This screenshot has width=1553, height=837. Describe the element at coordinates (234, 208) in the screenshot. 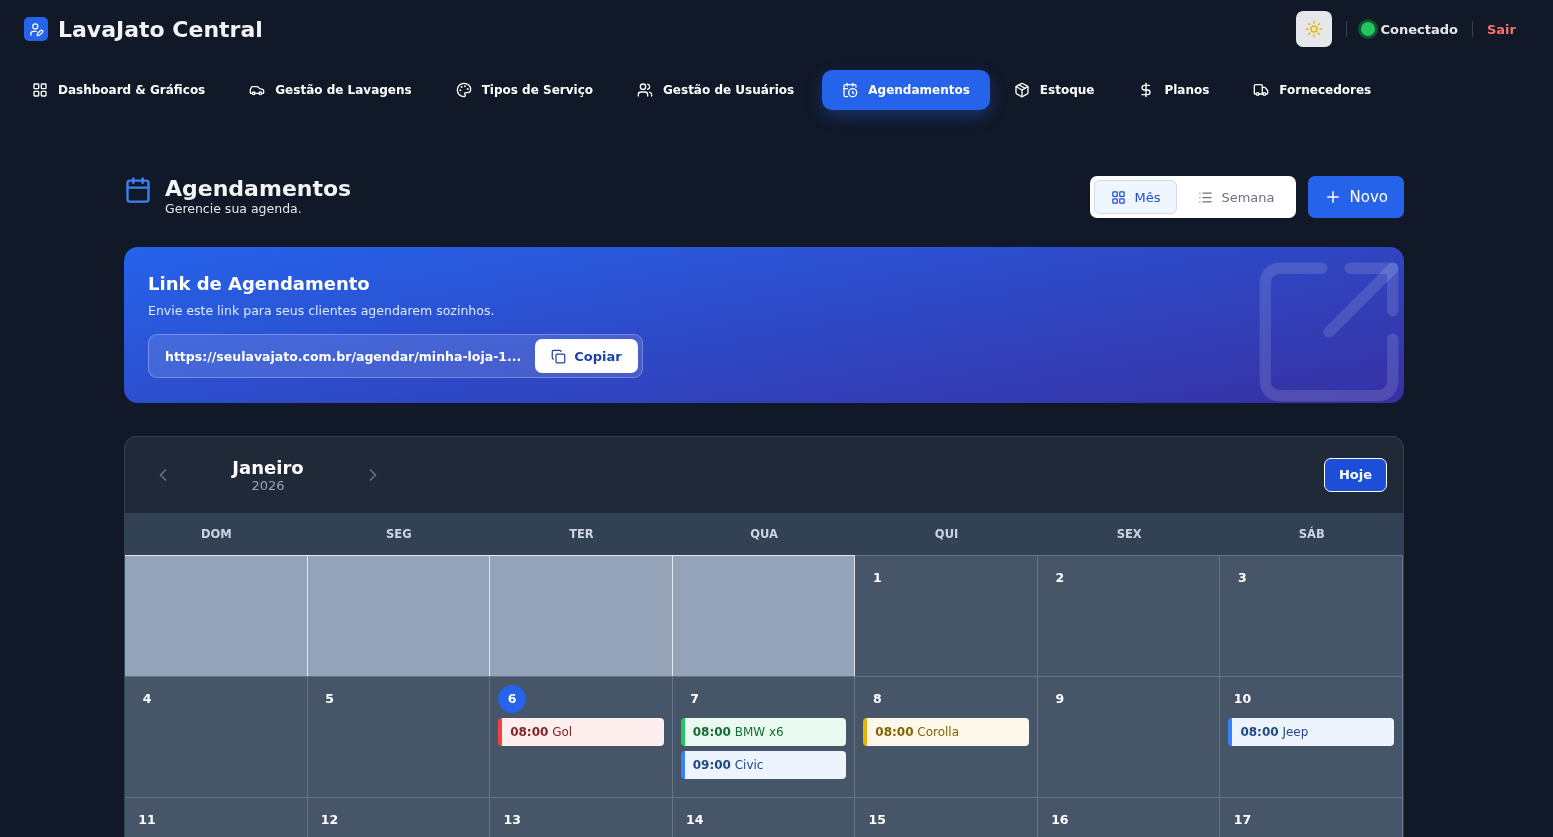

I see `page-subtitle: Gerencie sua agenda.` at that location.